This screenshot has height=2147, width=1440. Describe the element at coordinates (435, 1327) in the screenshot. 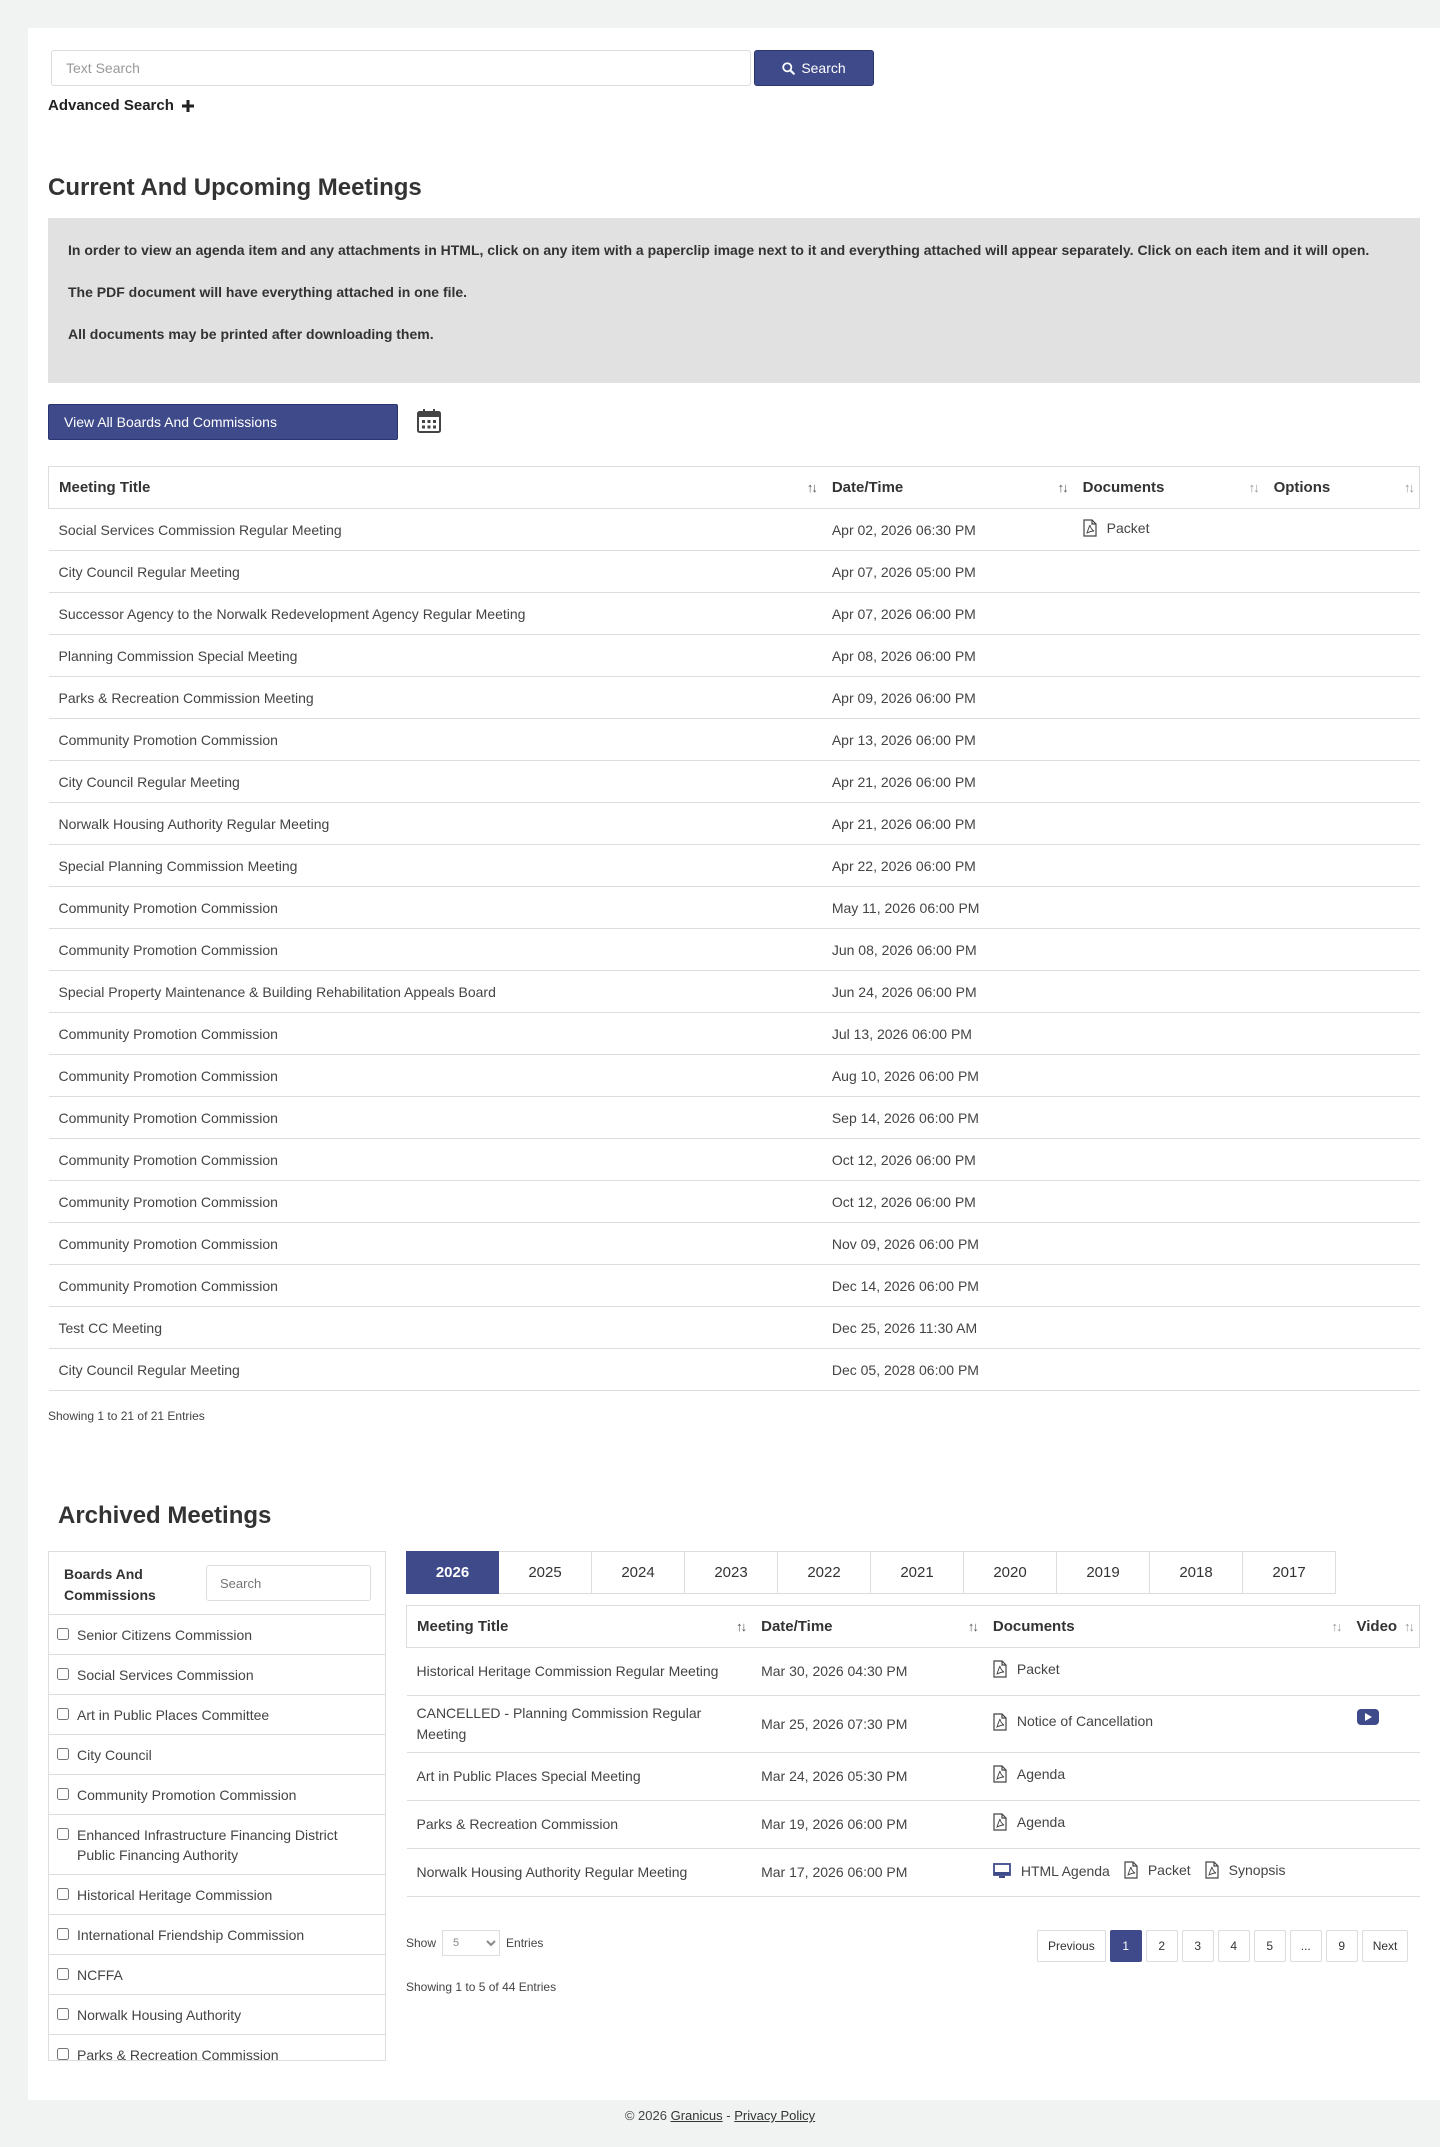

I see `meeting-title: Test CC Meeting` at that location.